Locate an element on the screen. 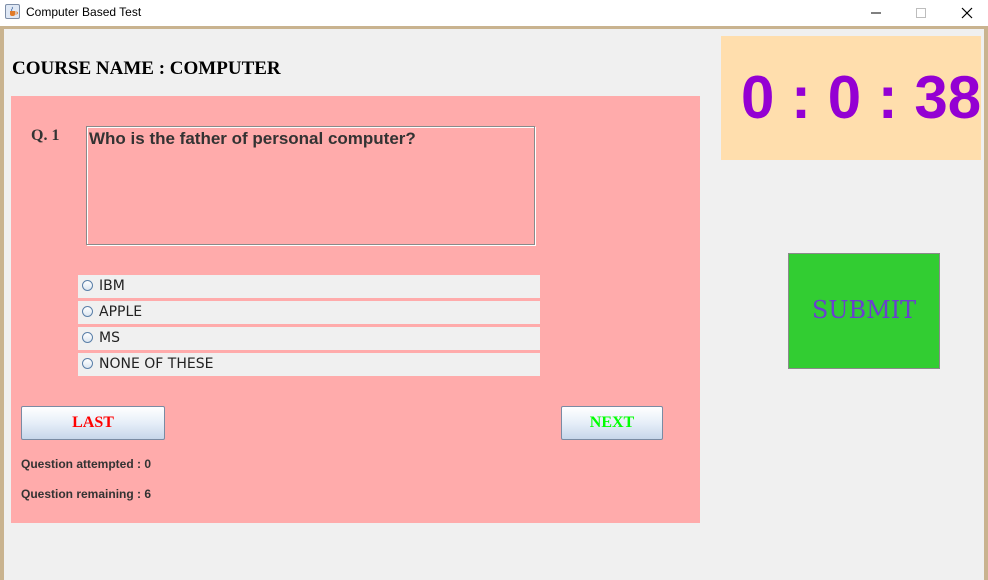  maximize-button is located at coordinates (921, 13).